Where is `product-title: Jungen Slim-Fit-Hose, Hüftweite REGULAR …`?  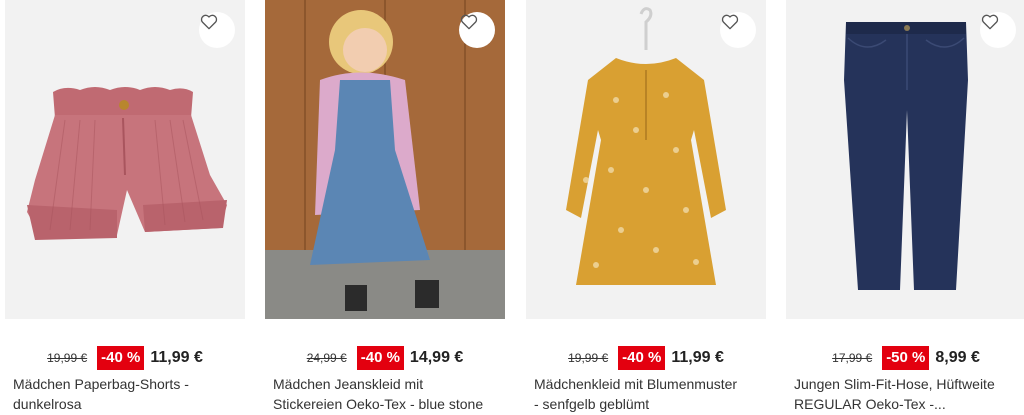
product-title: Jungen Slim-Fit-Hose, Hüftweite REGULAR … is located at coordinates (909, 394).